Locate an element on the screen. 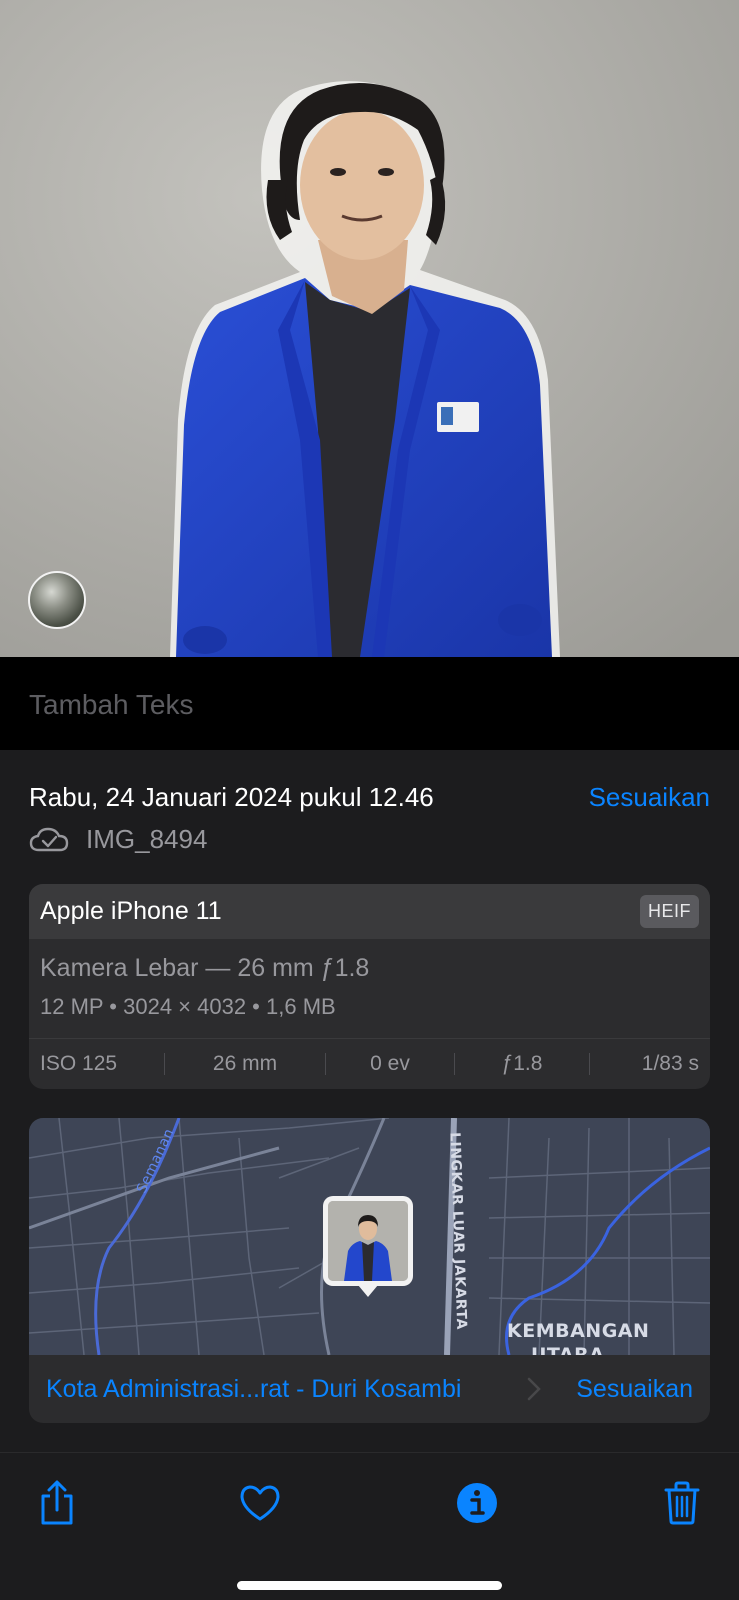  file-row: IMG_8494 is located at coordinates (118, 839).